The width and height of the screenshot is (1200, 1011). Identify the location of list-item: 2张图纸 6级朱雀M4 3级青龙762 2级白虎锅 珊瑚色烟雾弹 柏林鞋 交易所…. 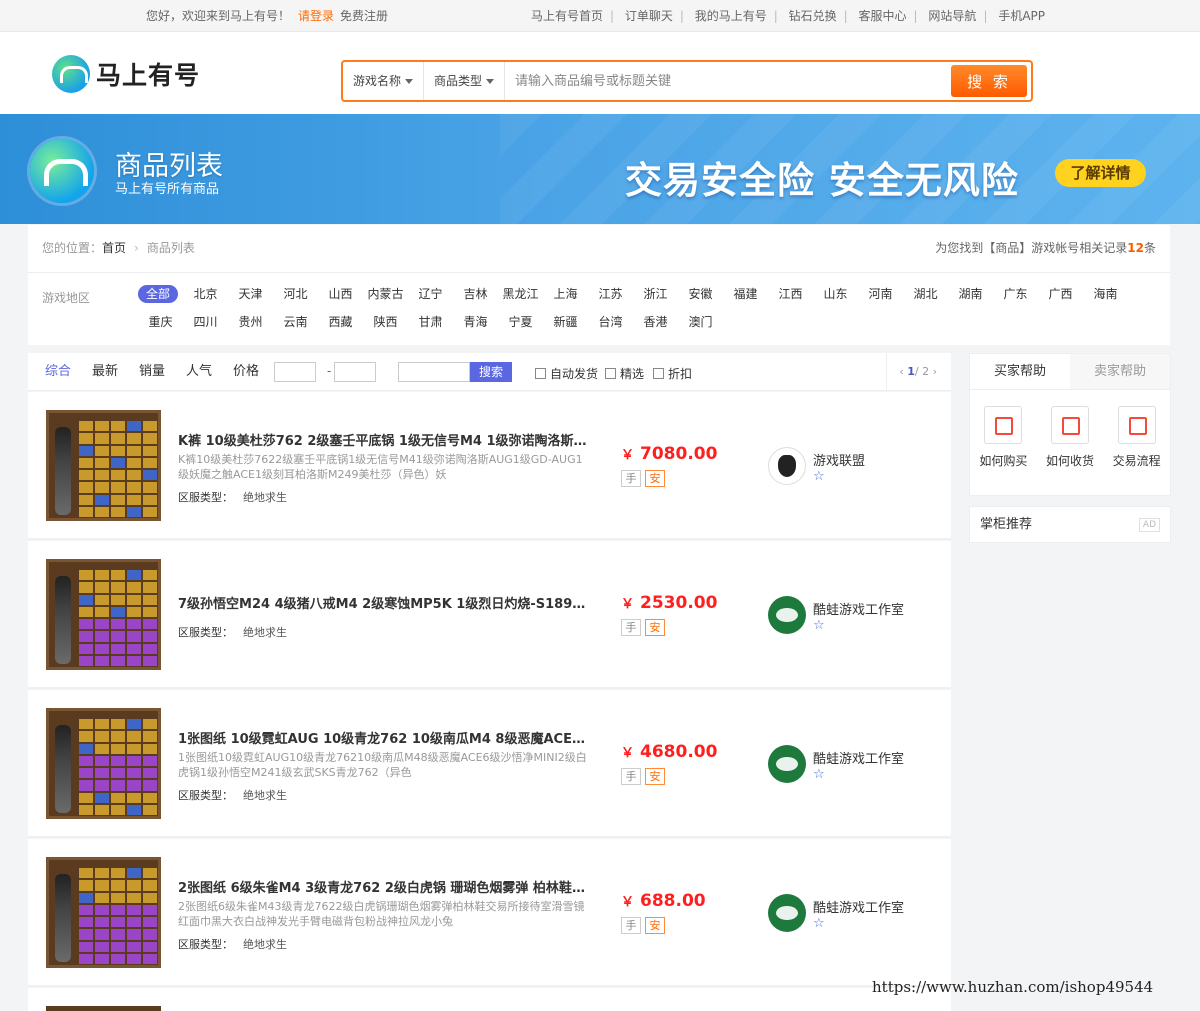
(489, 913).